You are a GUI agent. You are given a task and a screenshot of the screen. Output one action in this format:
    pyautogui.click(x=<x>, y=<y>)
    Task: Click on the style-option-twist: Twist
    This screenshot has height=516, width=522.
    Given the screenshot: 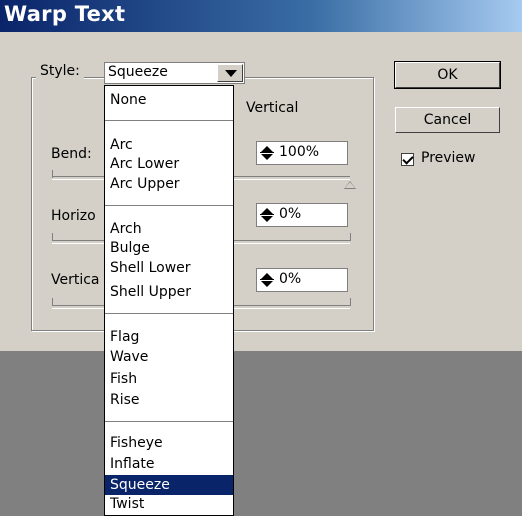 What is the action you would take?
    pyautogui.click(x=169, y=504)
    